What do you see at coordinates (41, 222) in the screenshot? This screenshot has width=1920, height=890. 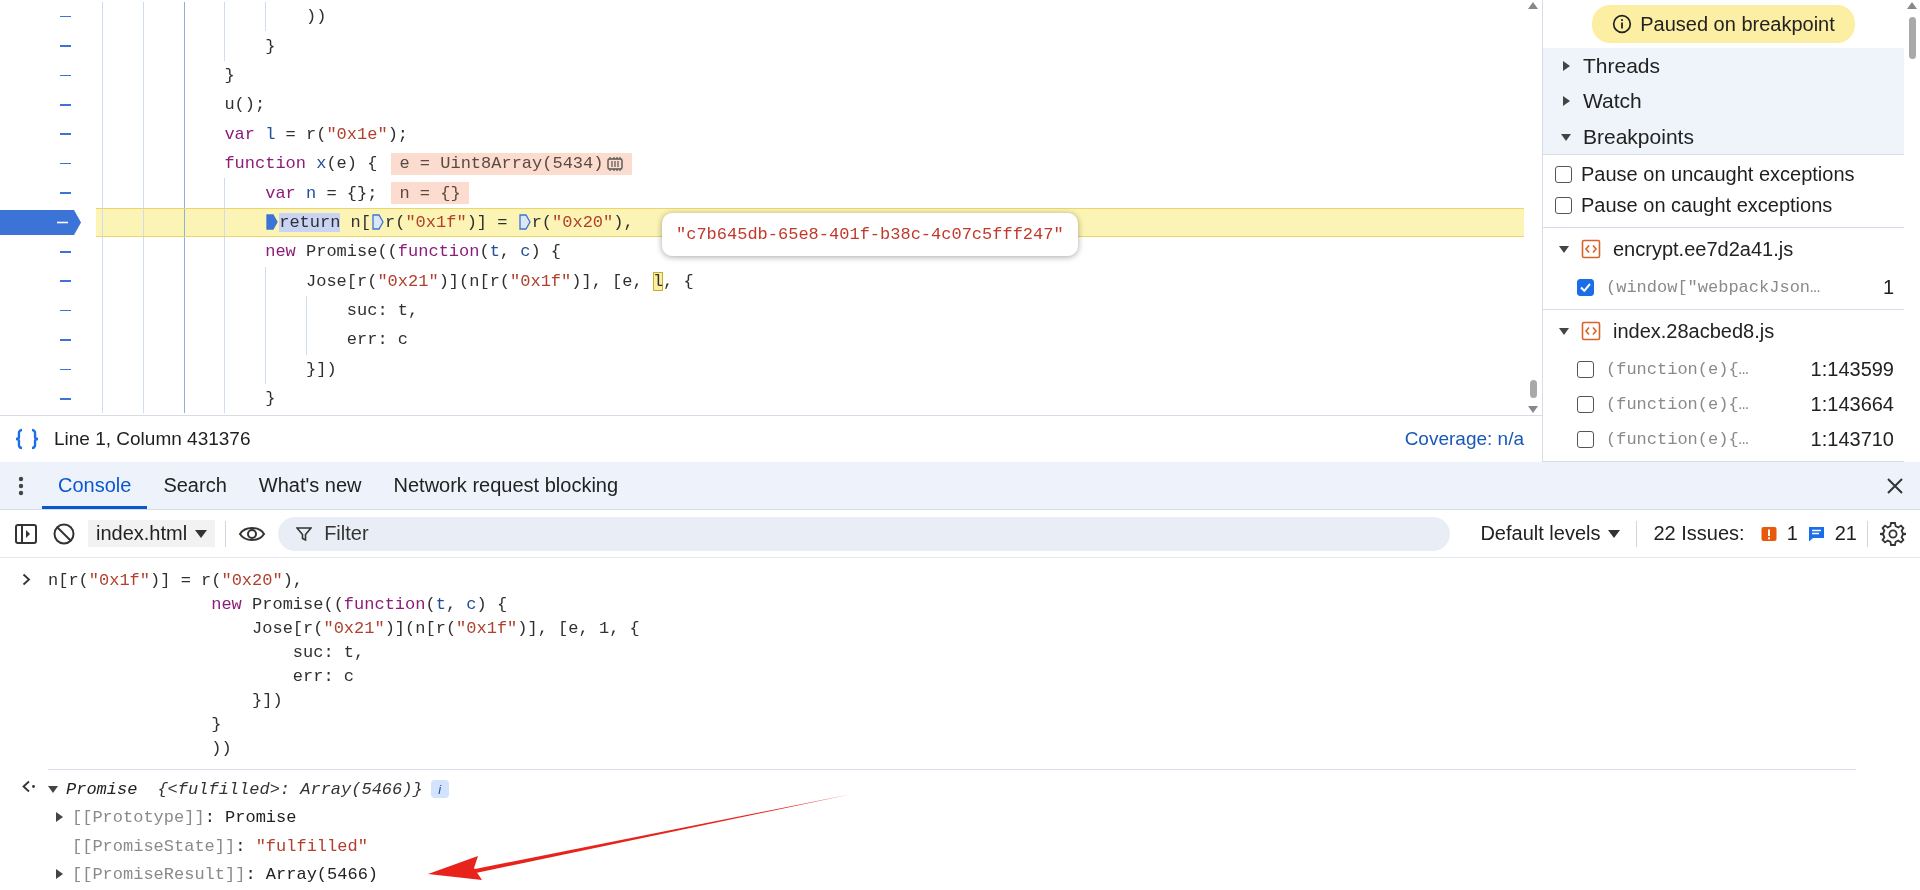 I see `execution-line-marker` at bounding box center [41, 222].